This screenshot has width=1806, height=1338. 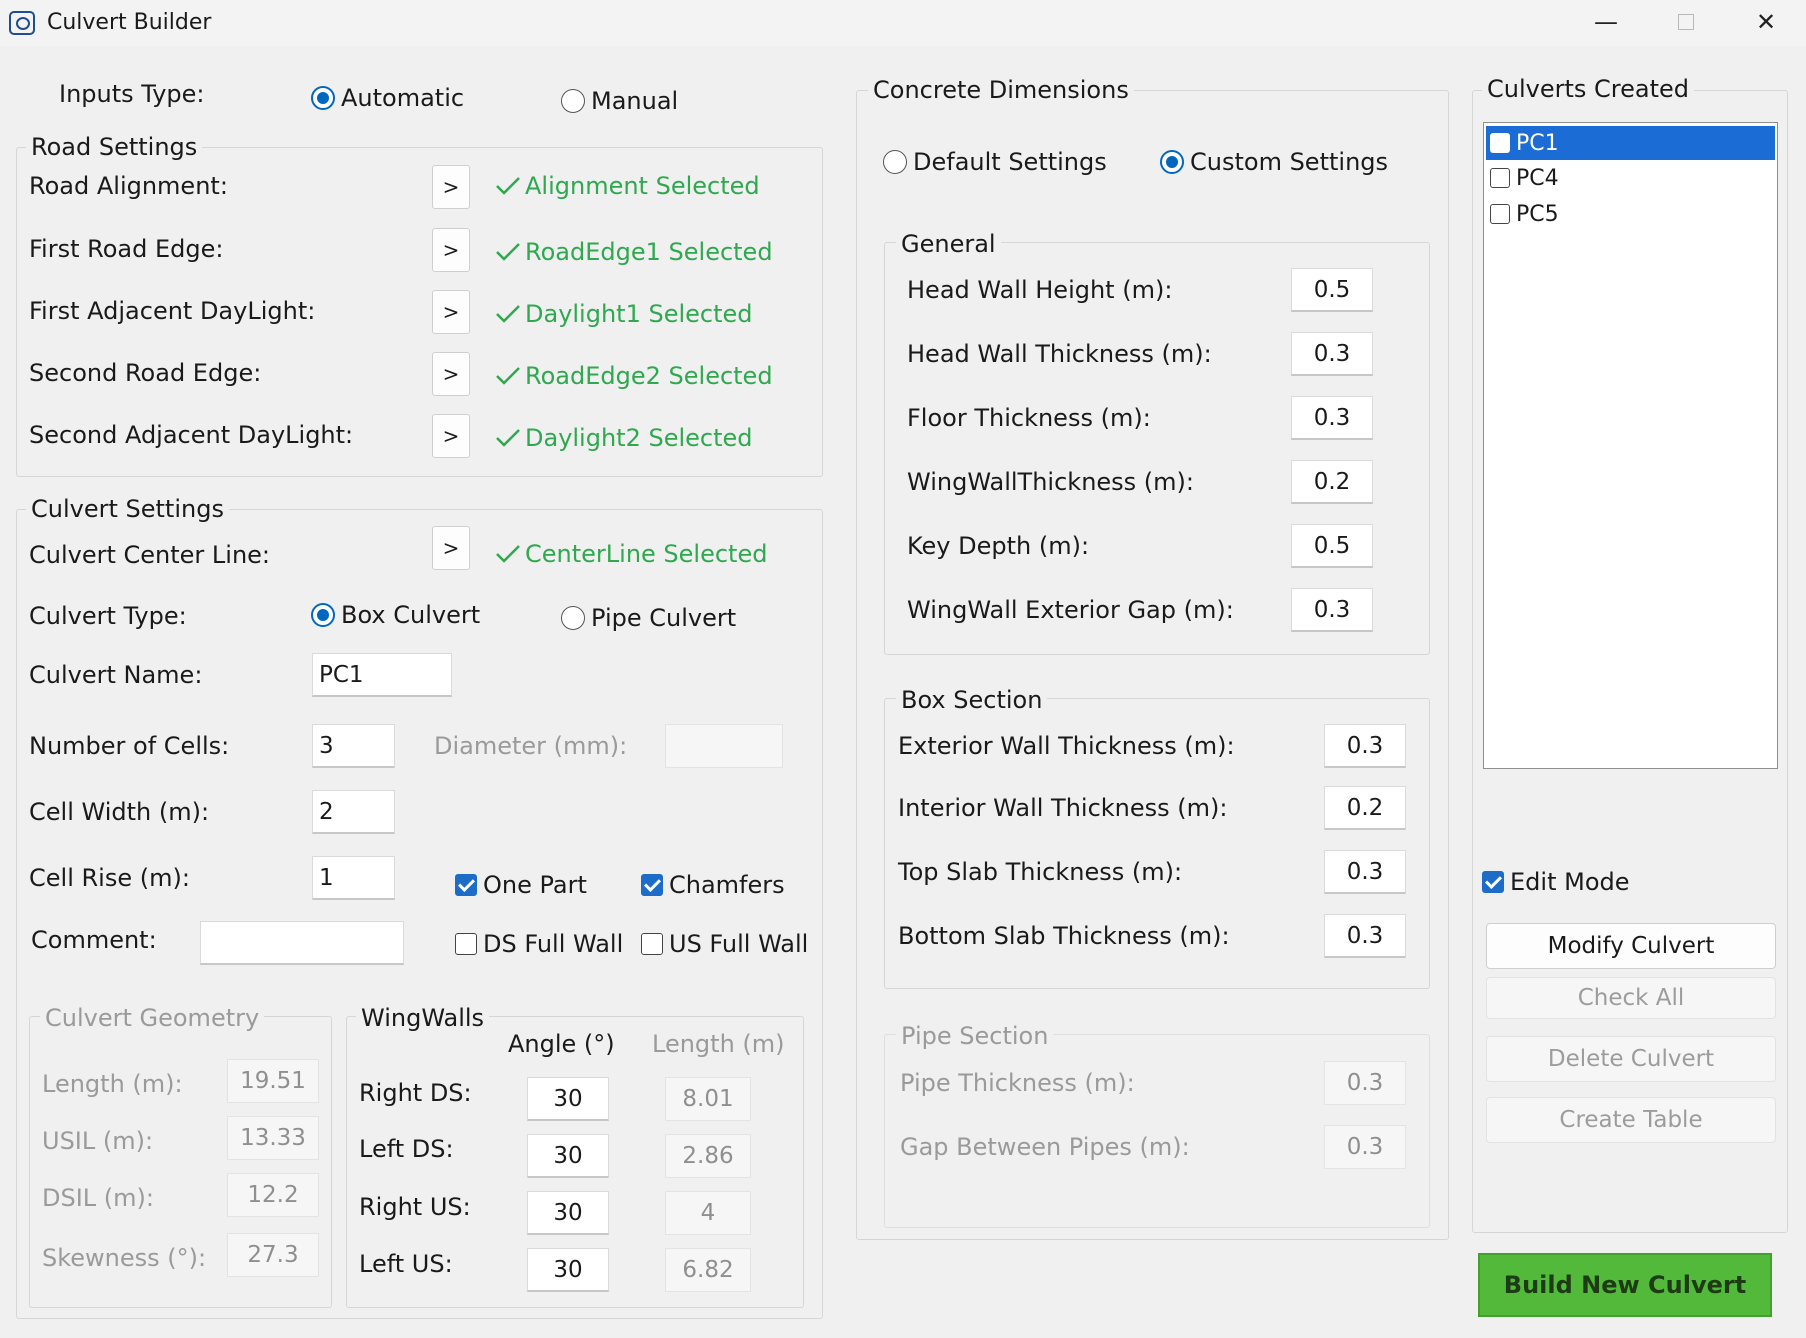 I want to click on wingwalls-length-header: Length (m), so click(x=718, y=1044).